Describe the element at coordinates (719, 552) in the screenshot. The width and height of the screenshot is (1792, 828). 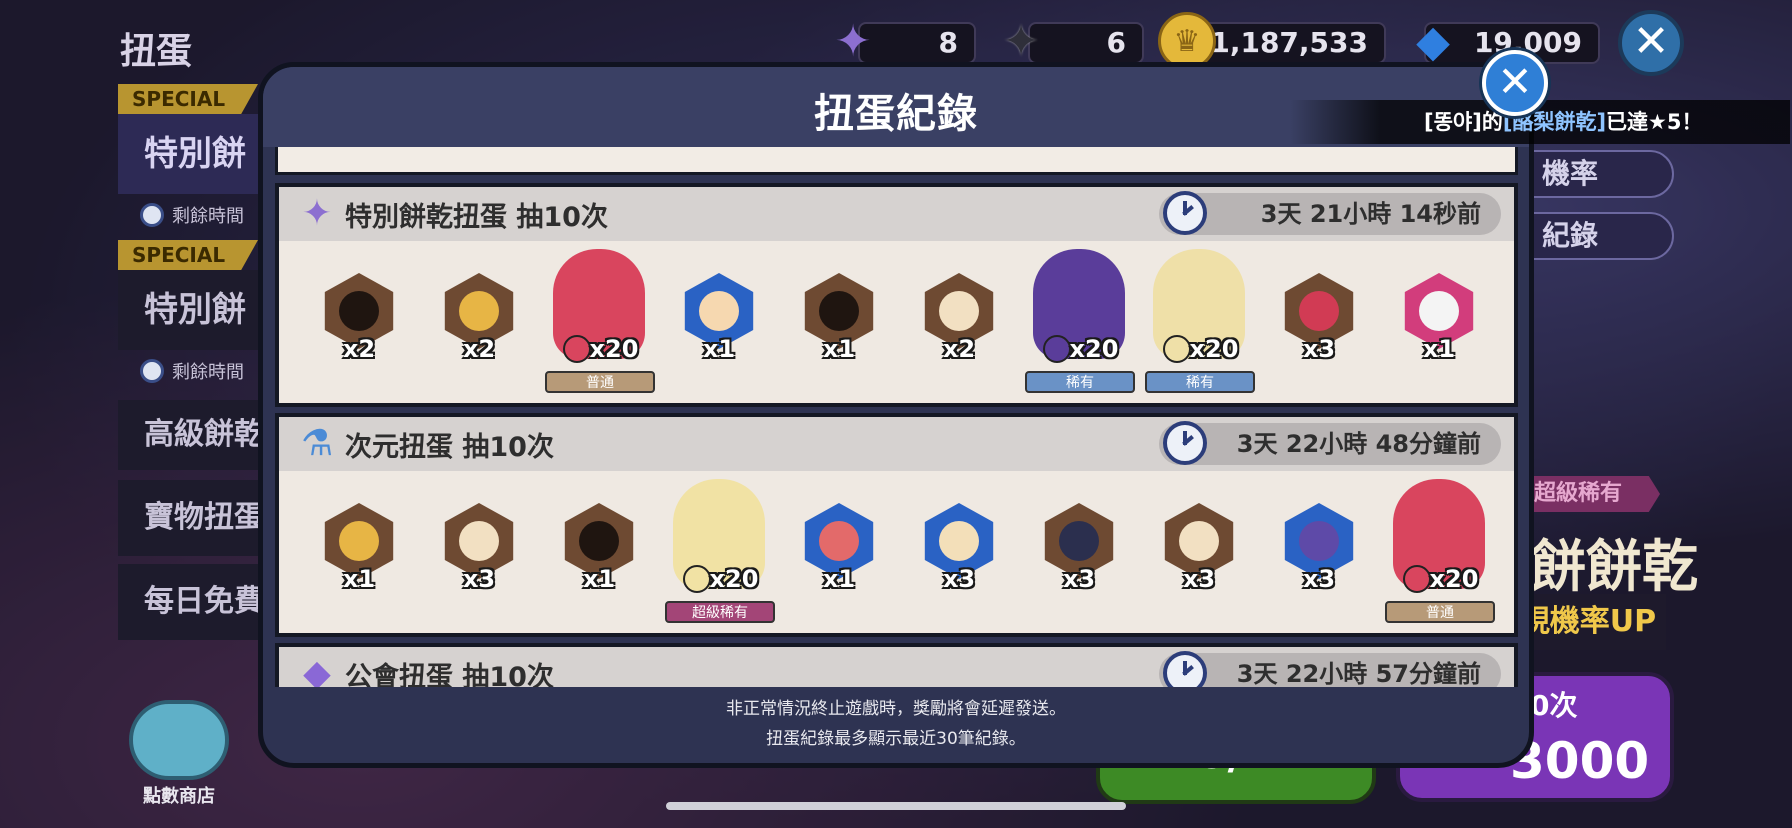
I see `reward-item: x20 超級稀有` at that location.